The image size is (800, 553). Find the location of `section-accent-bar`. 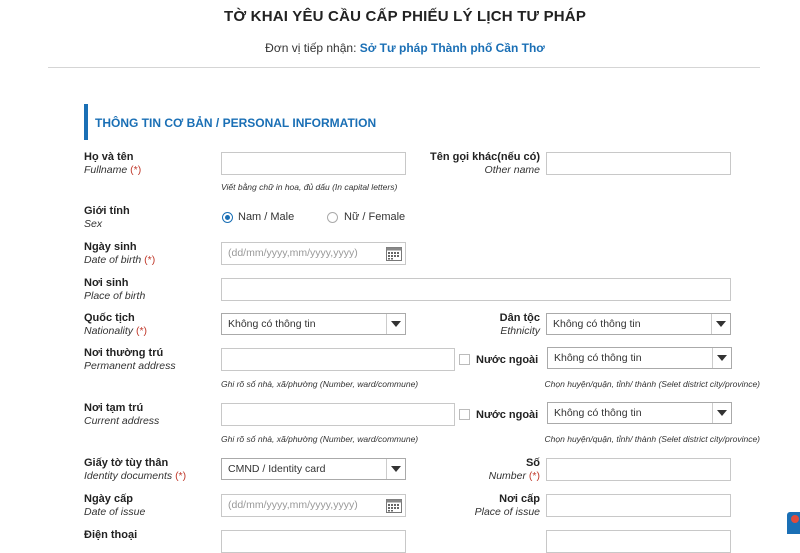

section-accent-bar is located at coordinates (86, 122).